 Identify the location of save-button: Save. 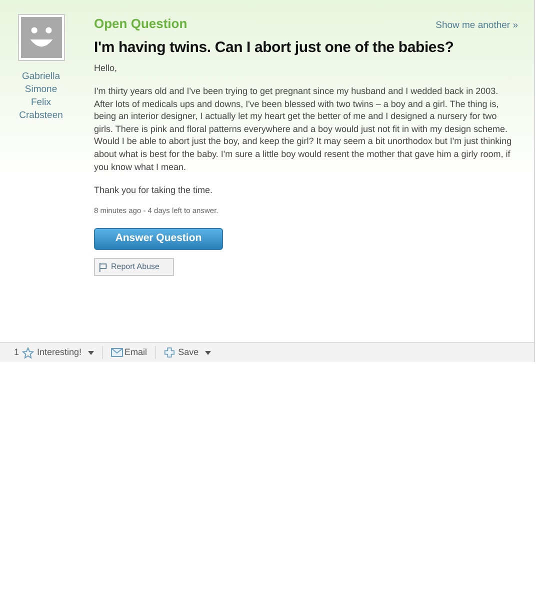
(187, 353).